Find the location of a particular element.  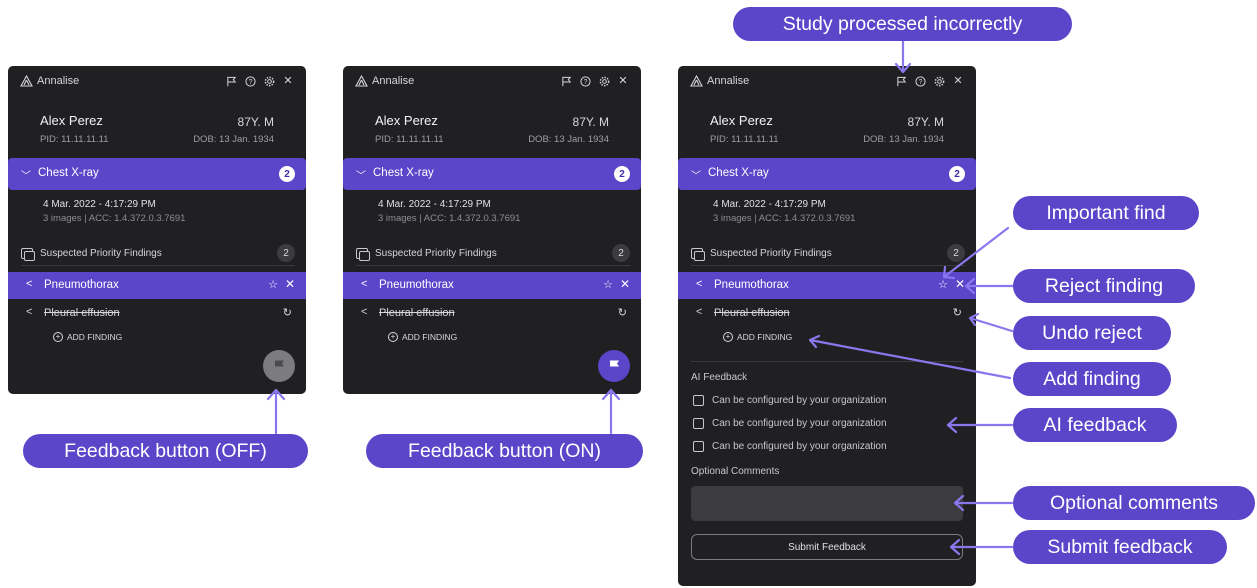

ai-feedback-option-2: Can be configured by your organization is located at coordinates (790, 423).